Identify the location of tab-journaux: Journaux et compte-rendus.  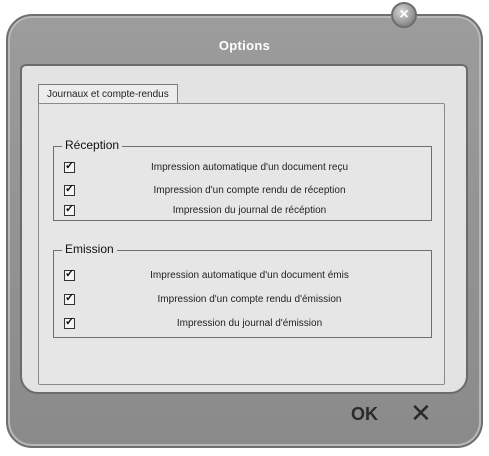
(108, 94).